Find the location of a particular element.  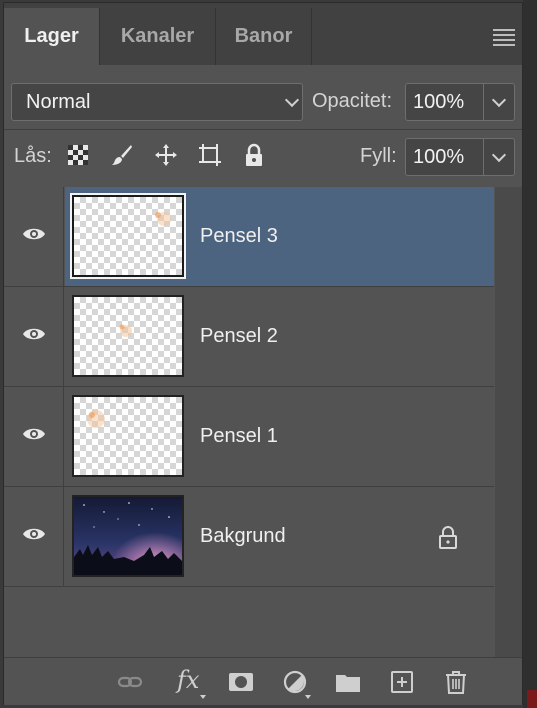

tab-bar: Lager Kanaler Banor is located at coordinates (263, 34).